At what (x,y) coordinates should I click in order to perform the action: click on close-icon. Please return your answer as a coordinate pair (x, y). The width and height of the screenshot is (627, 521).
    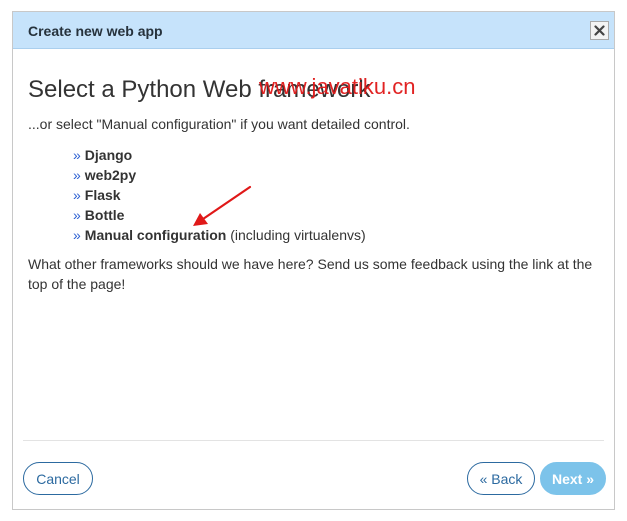
    Looking at the image, I should click on (599, 30).